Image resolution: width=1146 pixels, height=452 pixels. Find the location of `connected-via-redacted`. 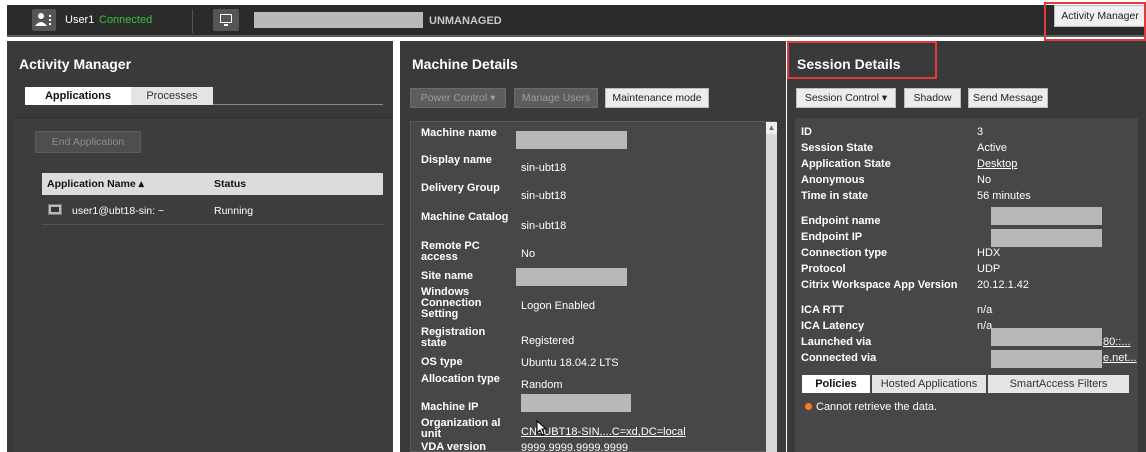

connected-via-redacted is located at coordinates (1046, 359).